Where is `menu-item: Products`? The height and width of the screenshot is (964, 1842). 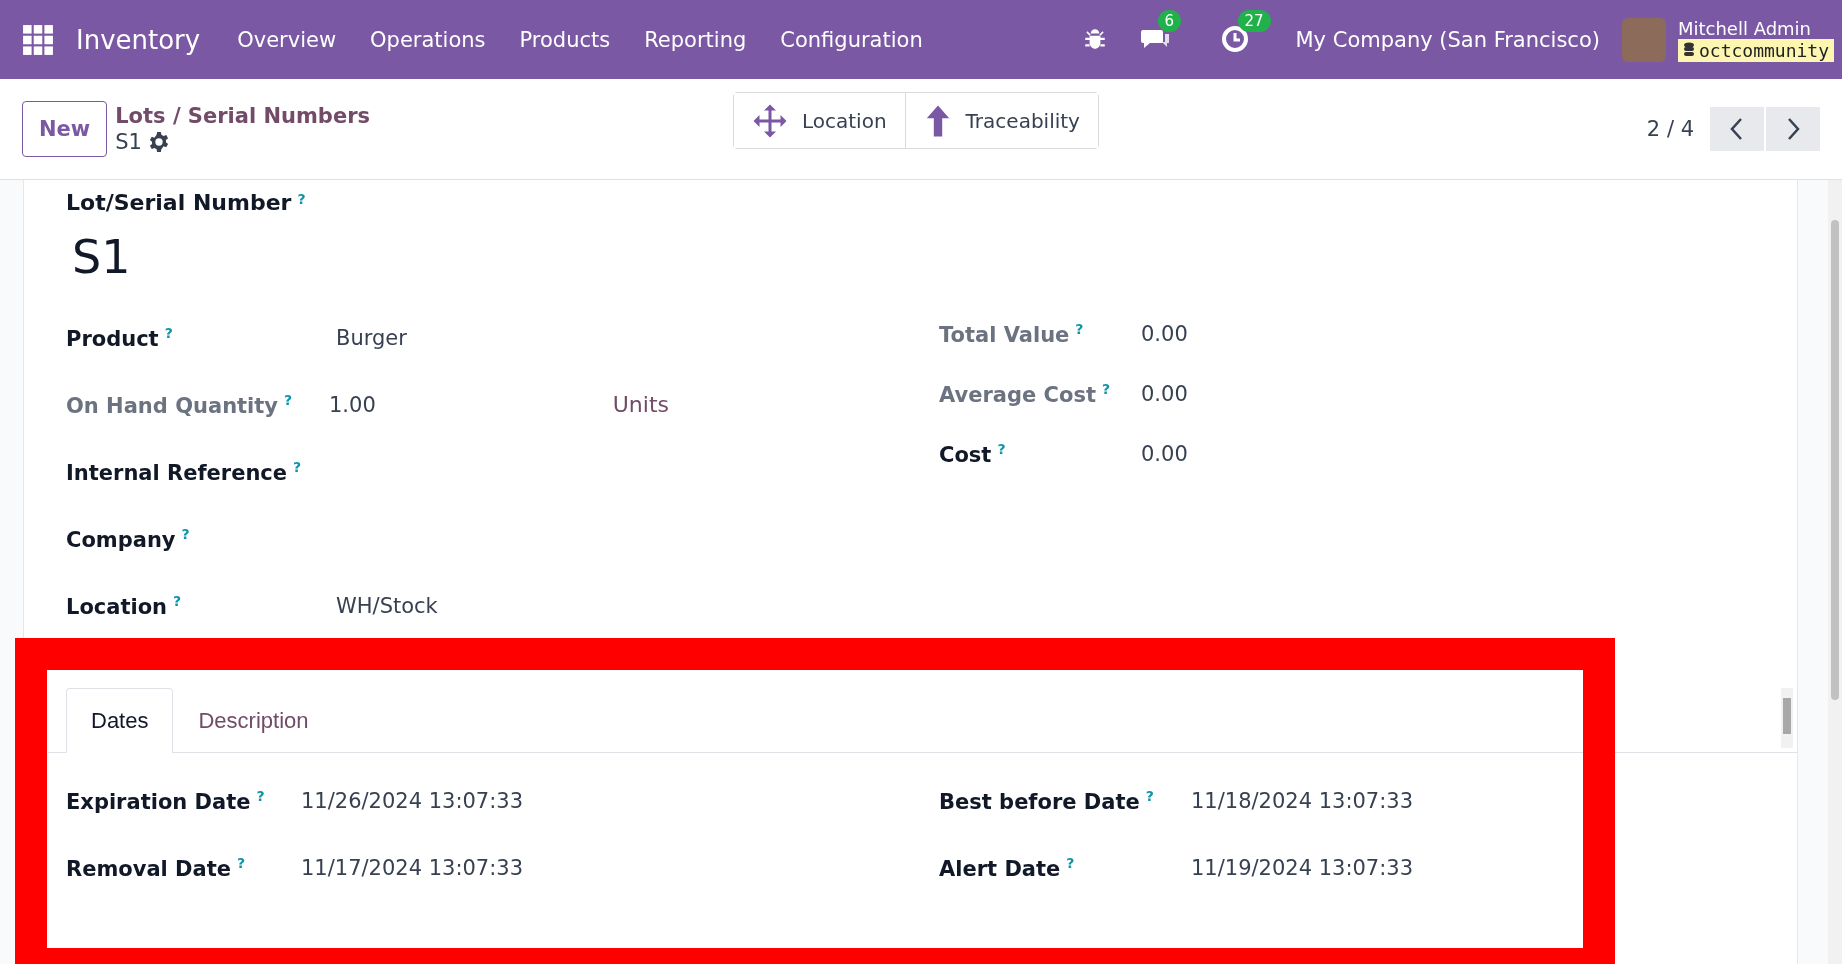
menu-item: Products is located at coordinates (565, 39).